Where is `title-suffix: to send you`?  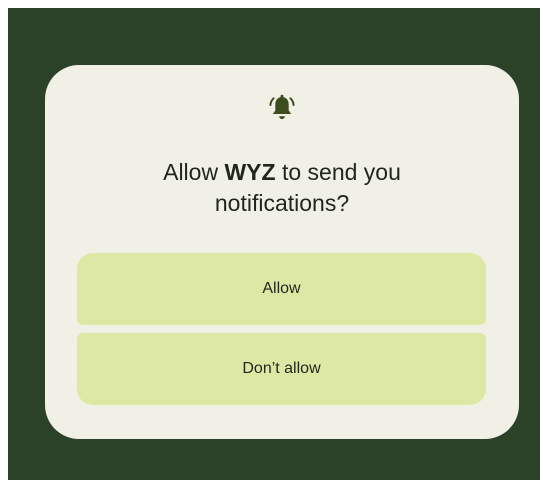 title-suffix: to send you is located at coordinates (338, 172).